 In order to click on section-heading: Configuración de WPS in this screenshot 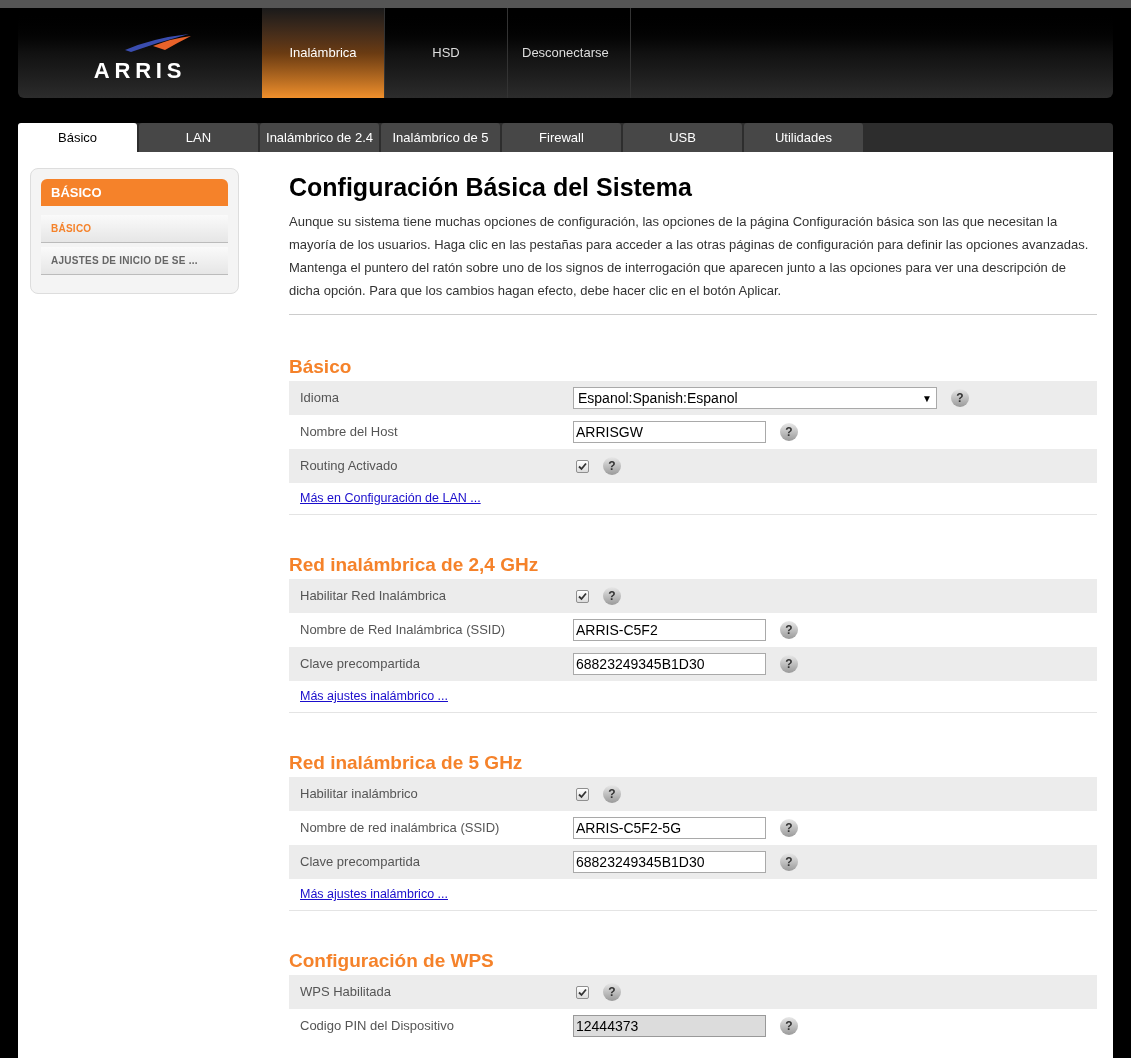, I will do `click(392, 961)`.